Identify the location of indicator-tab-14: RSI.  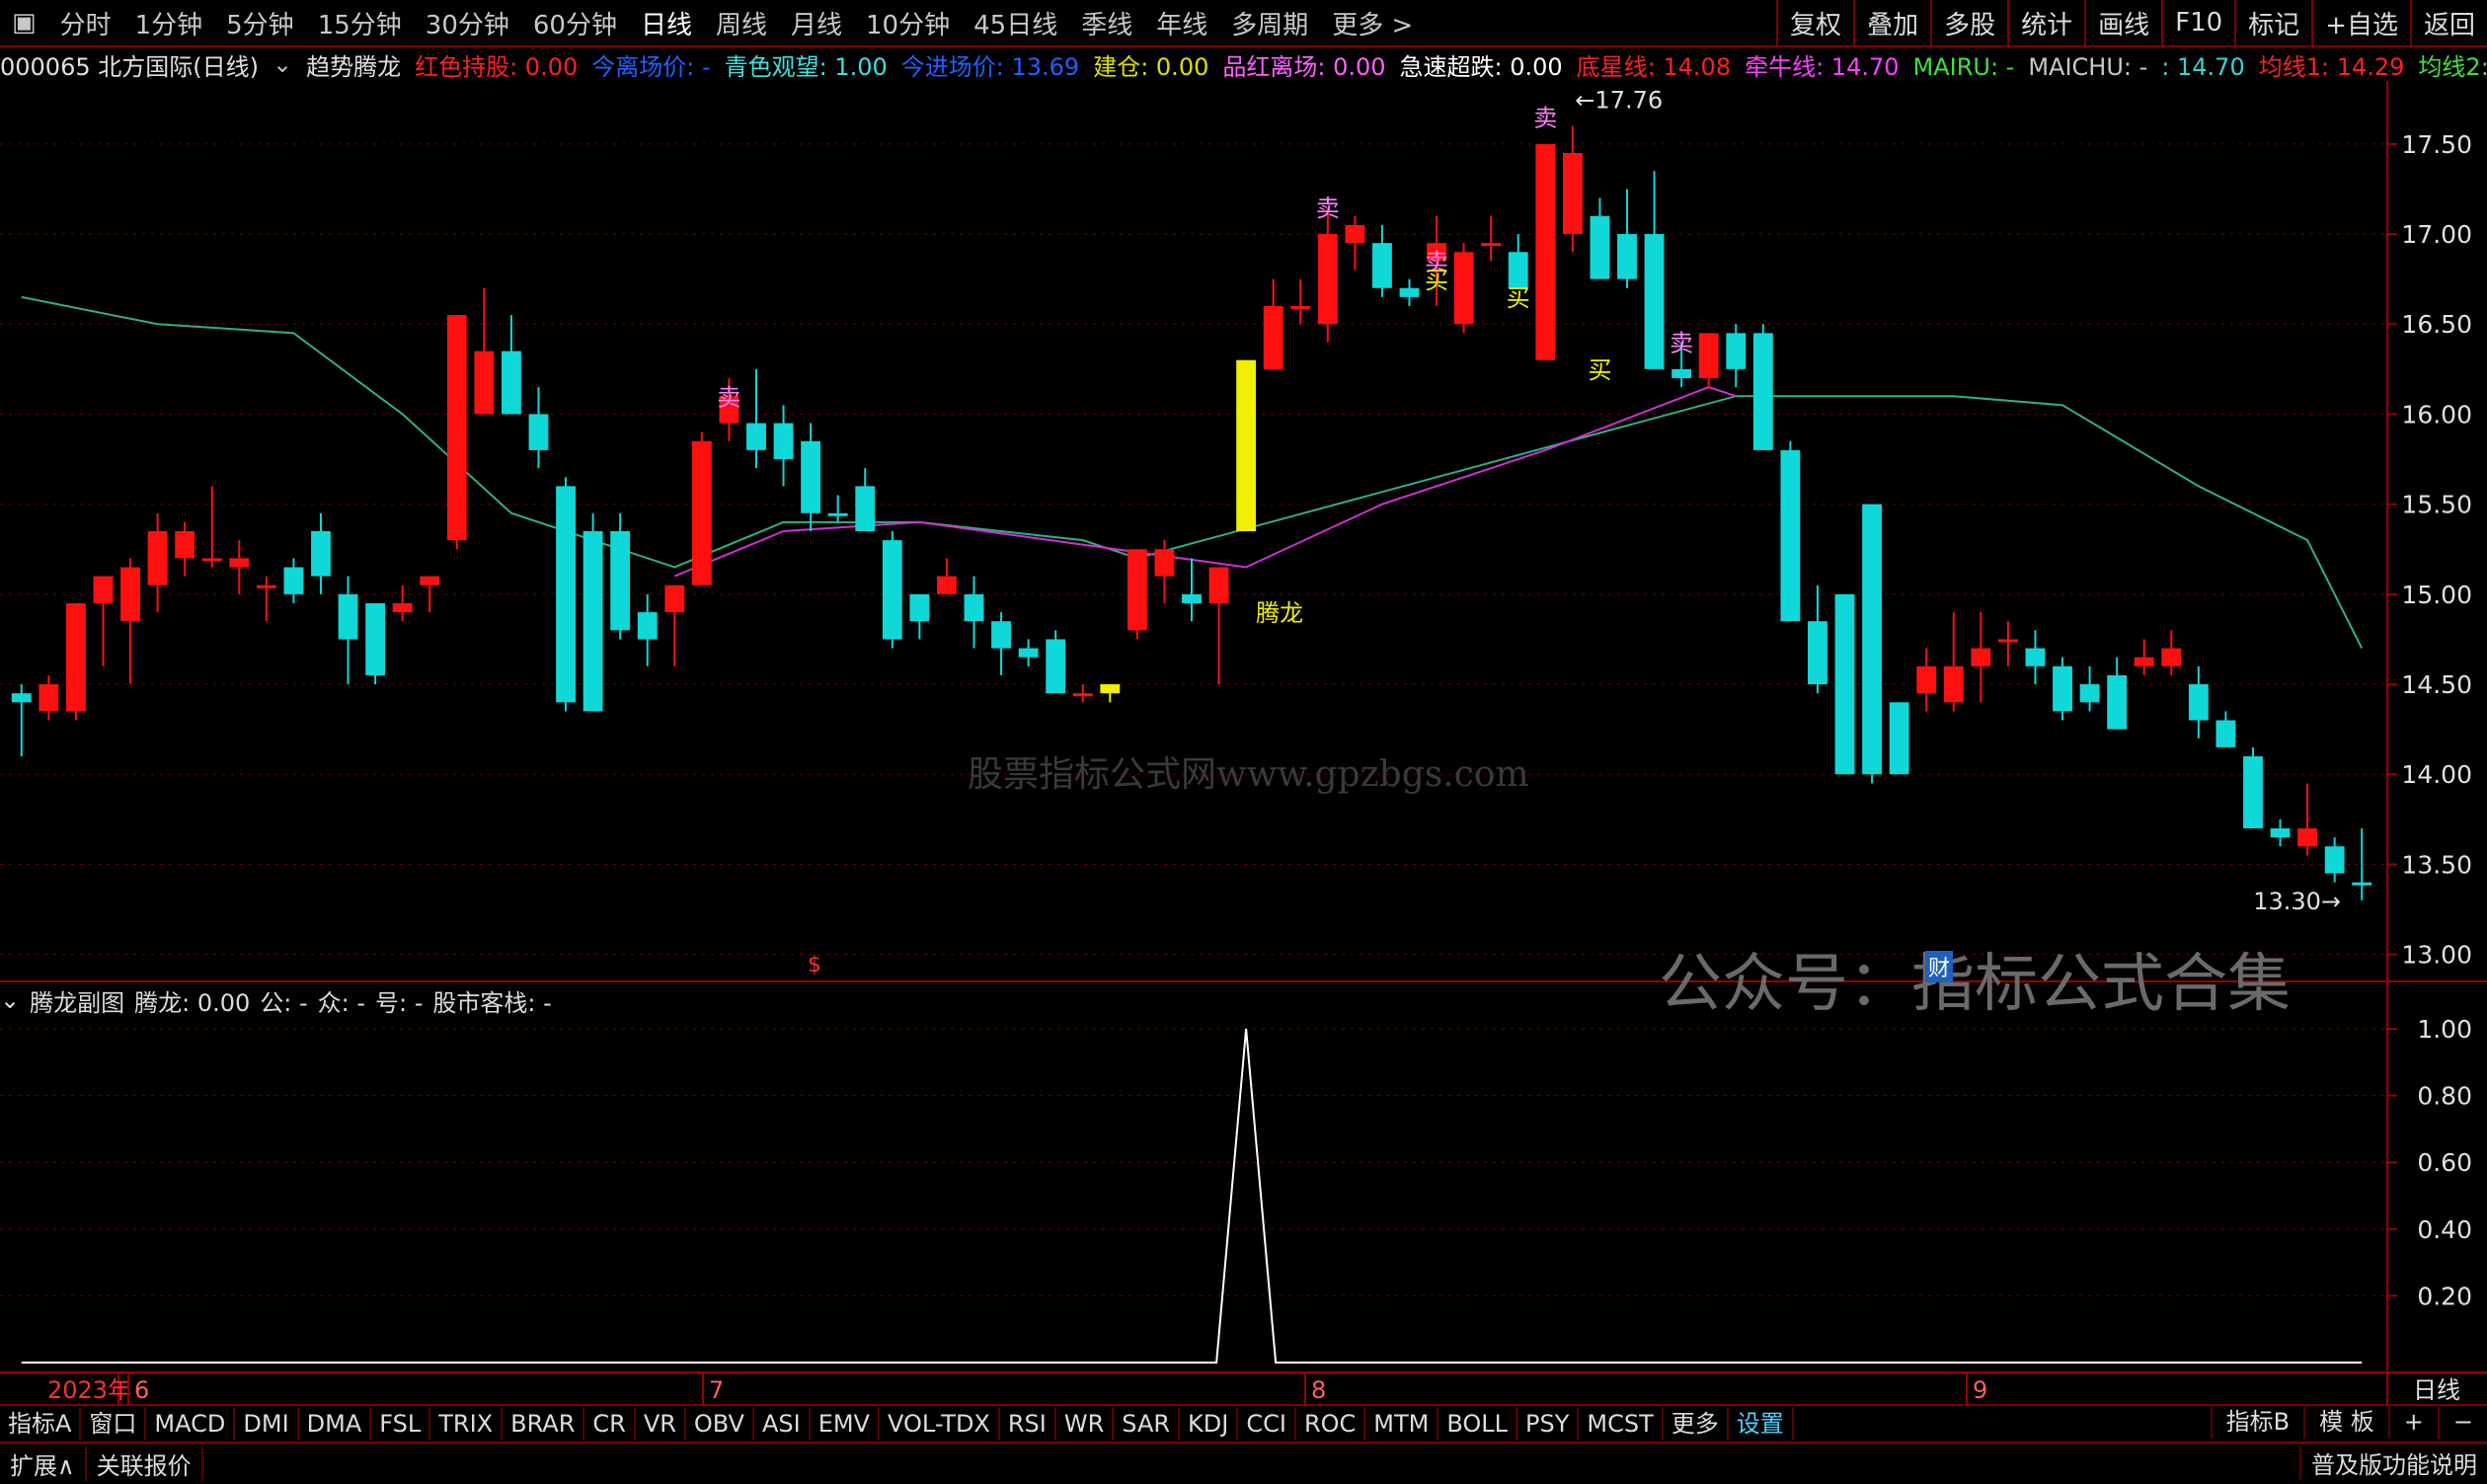
(1028, 1424).